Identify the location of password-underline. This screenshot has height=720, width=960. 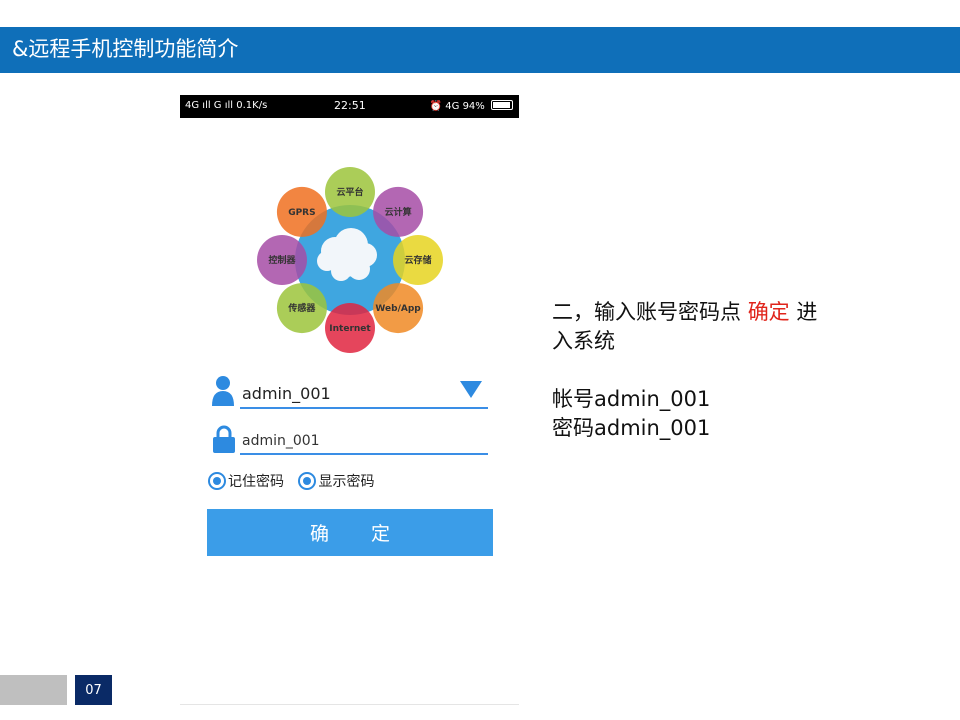
(364, 454).